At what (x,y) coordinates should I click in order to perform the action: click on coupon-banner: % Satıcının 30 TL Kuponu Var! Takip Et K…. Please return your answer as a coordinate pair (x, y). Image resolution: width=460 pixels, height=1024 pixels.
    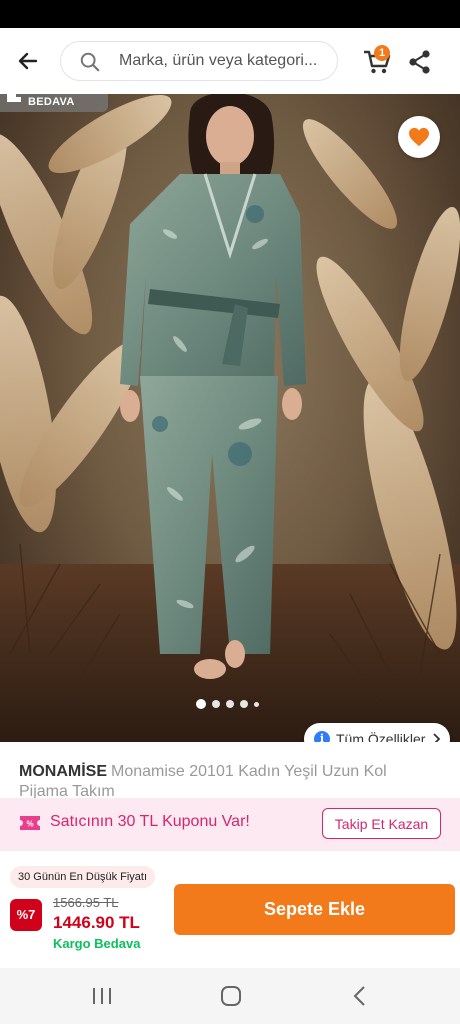
    Looking at the image, I should click on (230, 824).